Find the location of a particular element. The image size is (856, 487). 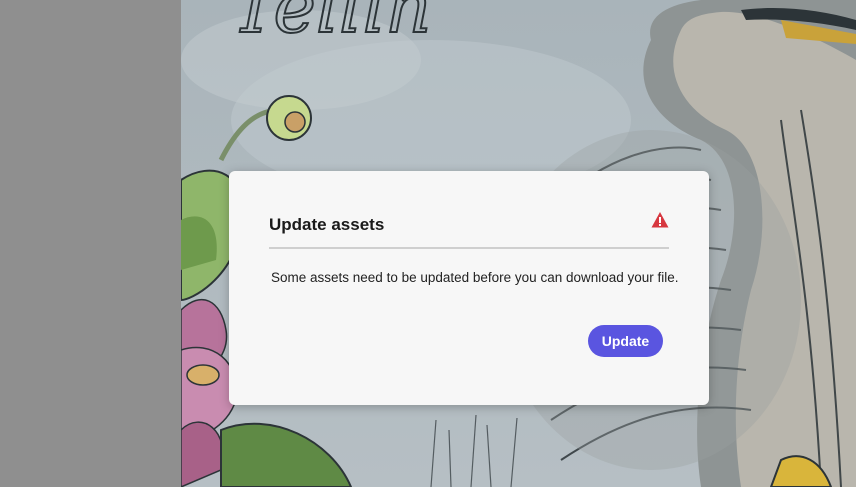

dialog-title: Update assets is located at coordinates (327, 224).